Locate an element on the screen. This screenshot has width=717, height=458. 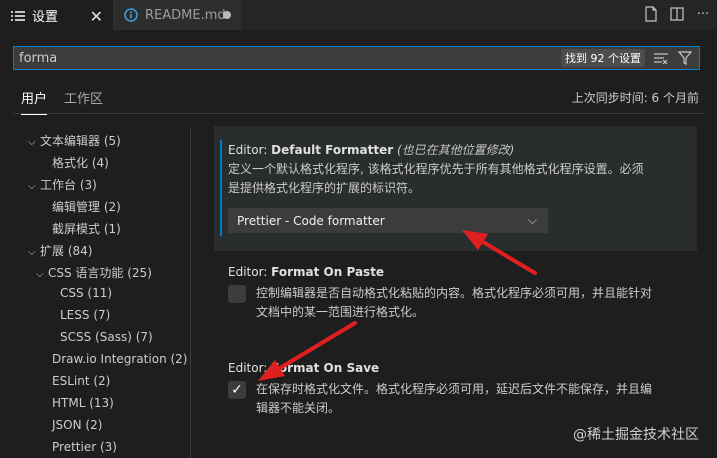
filter-icon is located at coordinates (685, 58).